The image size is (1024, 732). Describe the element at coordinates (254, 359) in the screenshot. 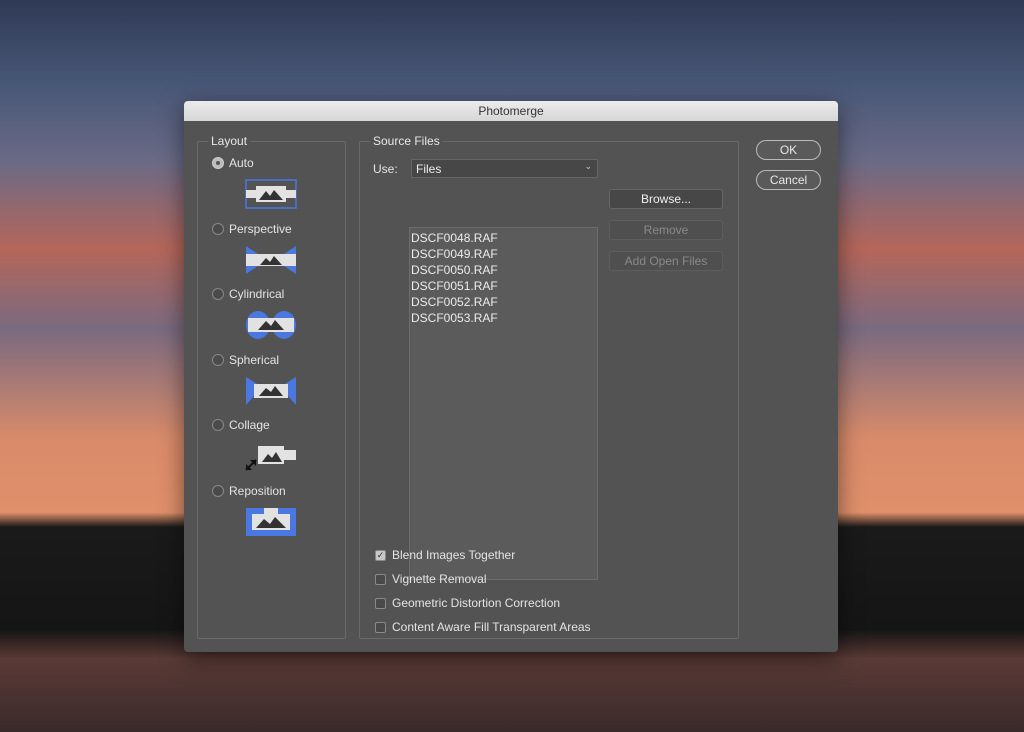

I see `layout-option-label: Spherical` at that location.